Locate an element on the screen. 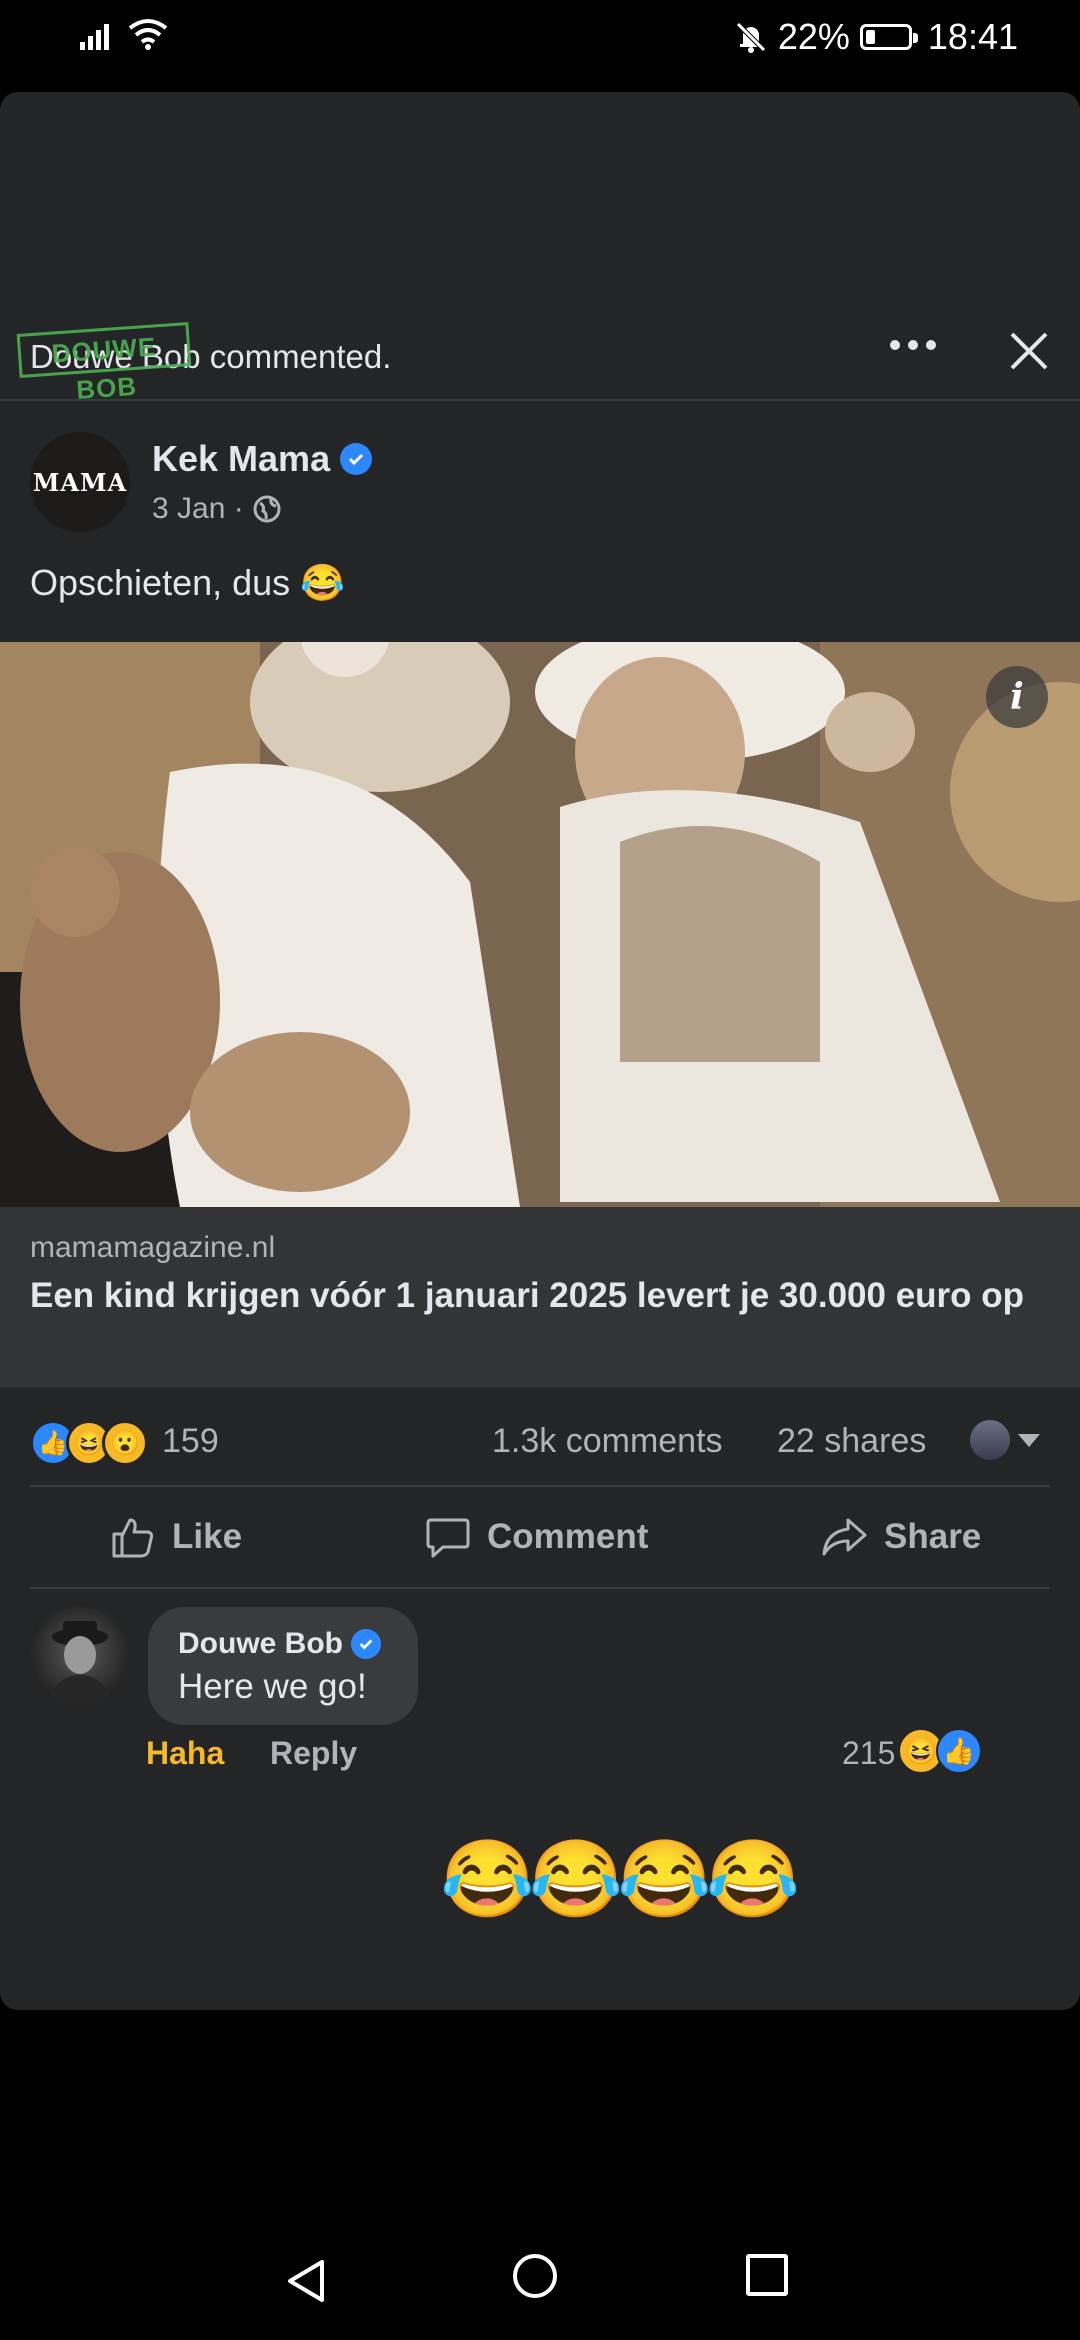 The height and width of the screenshot is (2340, 1080). wow-reaction-icon: 😮 is located at coordinates (125, 1443).